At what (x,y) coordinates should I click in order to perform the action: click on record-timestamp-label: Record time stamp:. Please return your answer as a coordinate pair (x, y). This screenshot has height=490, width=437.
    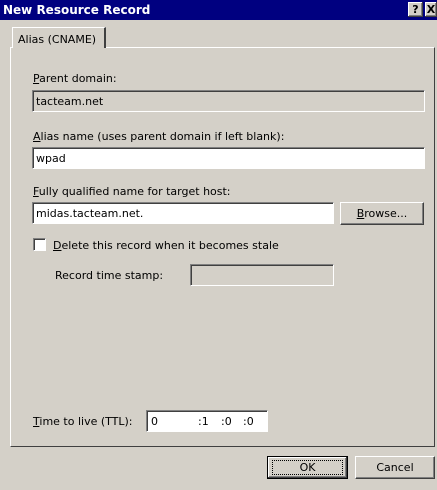
    Looking at the image, I should click on (109, 275).